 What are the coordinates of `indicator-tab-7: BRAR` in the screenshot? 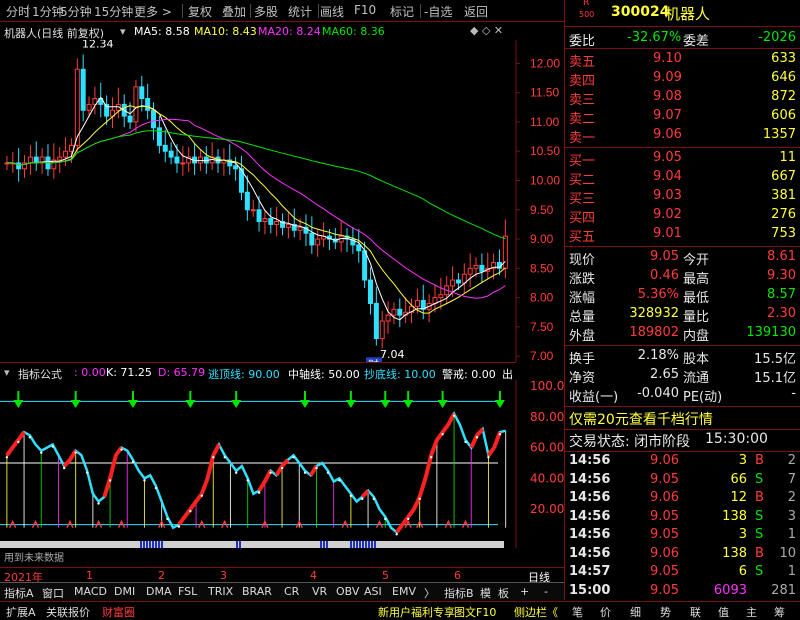 It's located at (257, 591).